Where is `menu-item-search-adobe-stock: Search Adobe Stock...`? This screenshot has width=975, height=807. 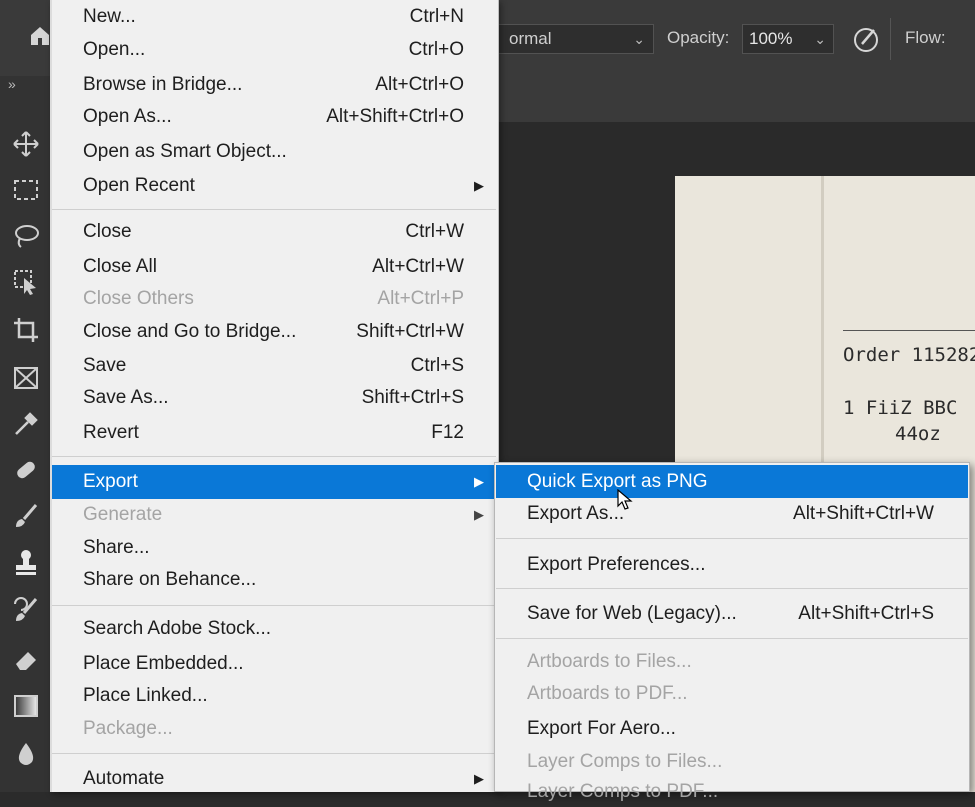
menu-item-search-adobe-stock: Search Adobe Stock... is located at coordinates (274, 629).